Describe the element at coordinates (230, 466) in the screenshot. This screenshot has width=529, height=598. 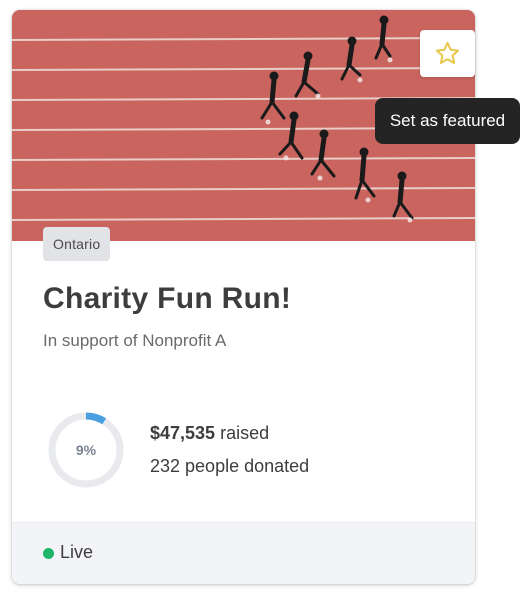
I see `donor-count: 232 people donated` at that location.